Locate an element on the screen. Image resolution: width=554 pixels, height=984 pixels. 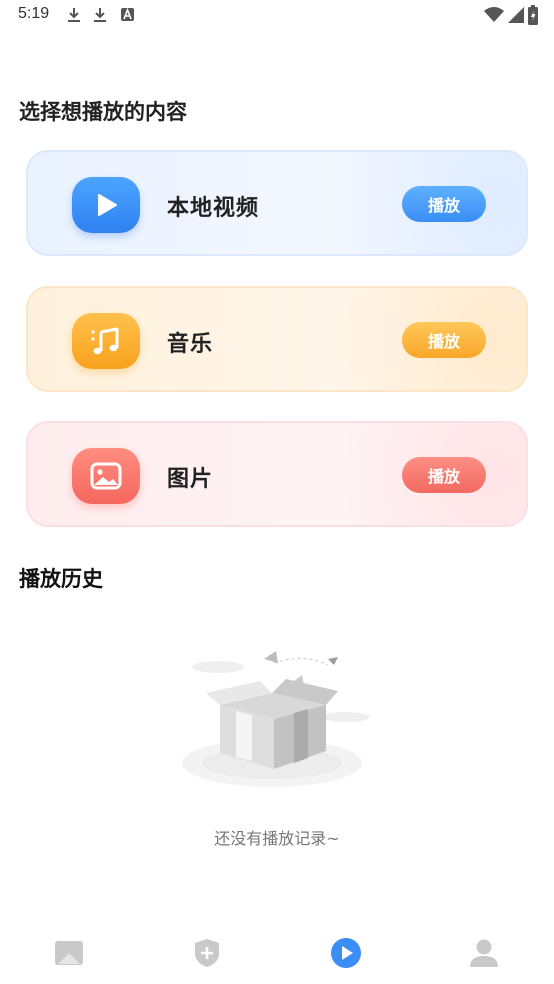
play-button-music: 播放 is located at coordinates (444, 340).